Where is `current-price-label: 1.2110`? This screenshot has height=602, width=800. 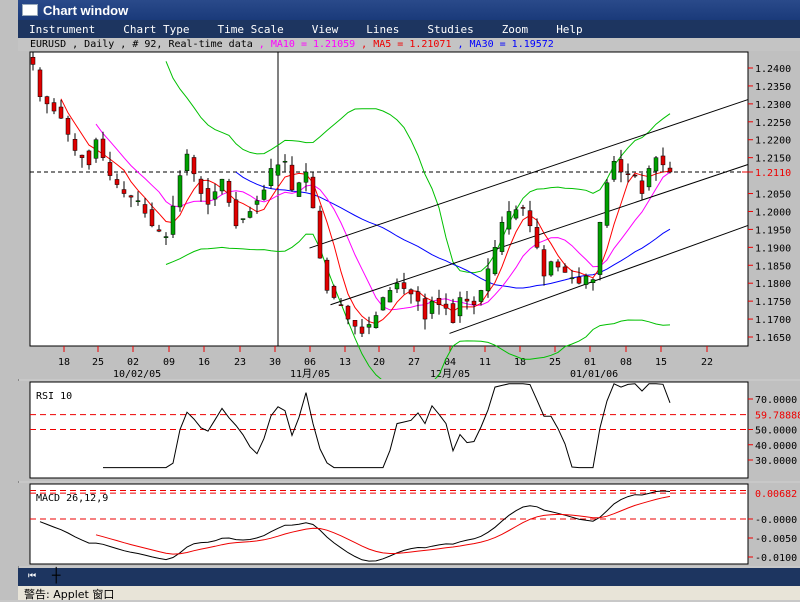
current-price-label: 1.2110 is located at coordinates (773, 173).